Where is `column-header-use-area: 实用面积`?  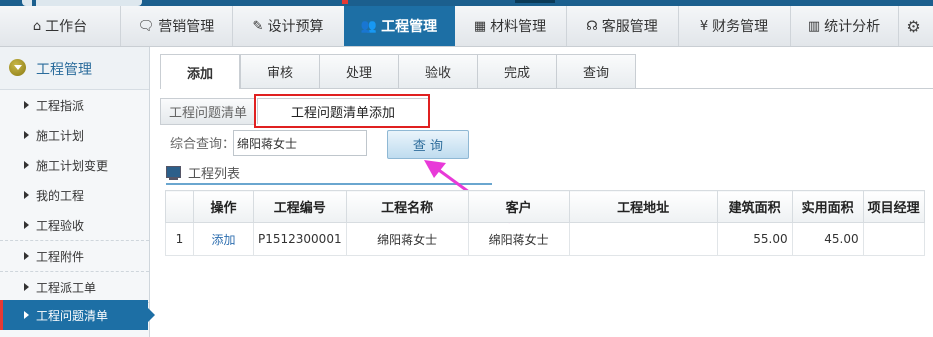
column-header-use-area: 实用面积 is located at coordinates (827, 206).